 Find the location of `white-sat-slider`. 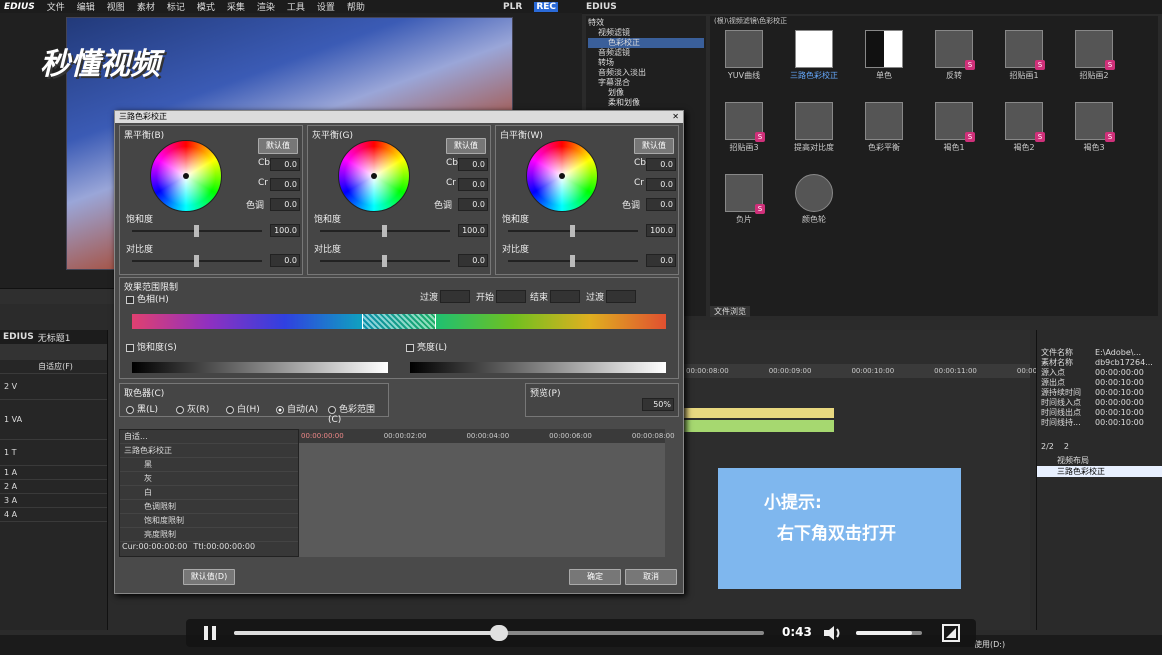

white-sat-slider is located at coordinates (573, 231).